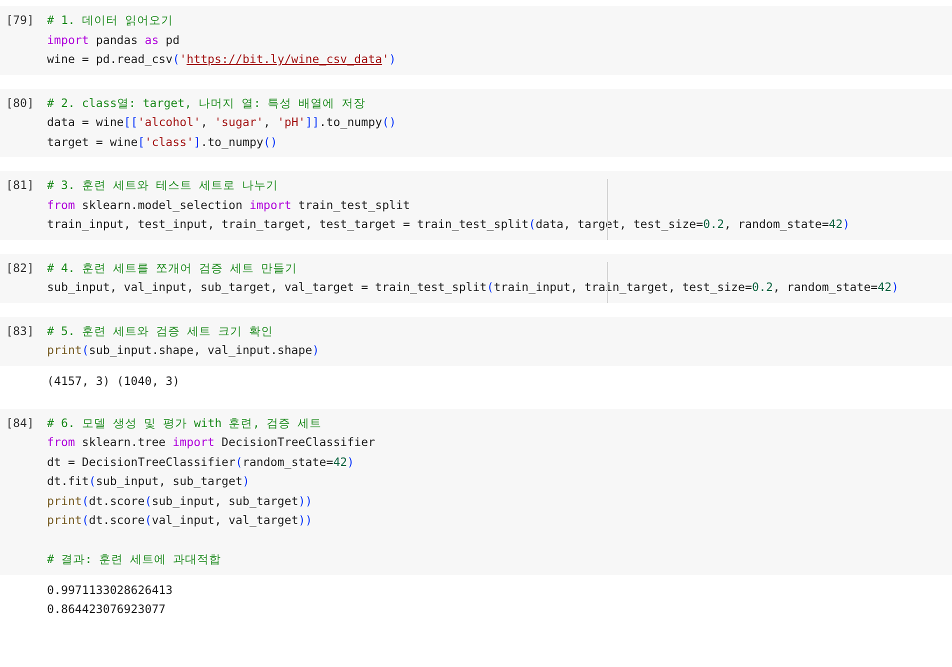 The height and width of the screenshot is (667, 952). I want to click on output-line: 0.864423076923077, so click(107, 609).